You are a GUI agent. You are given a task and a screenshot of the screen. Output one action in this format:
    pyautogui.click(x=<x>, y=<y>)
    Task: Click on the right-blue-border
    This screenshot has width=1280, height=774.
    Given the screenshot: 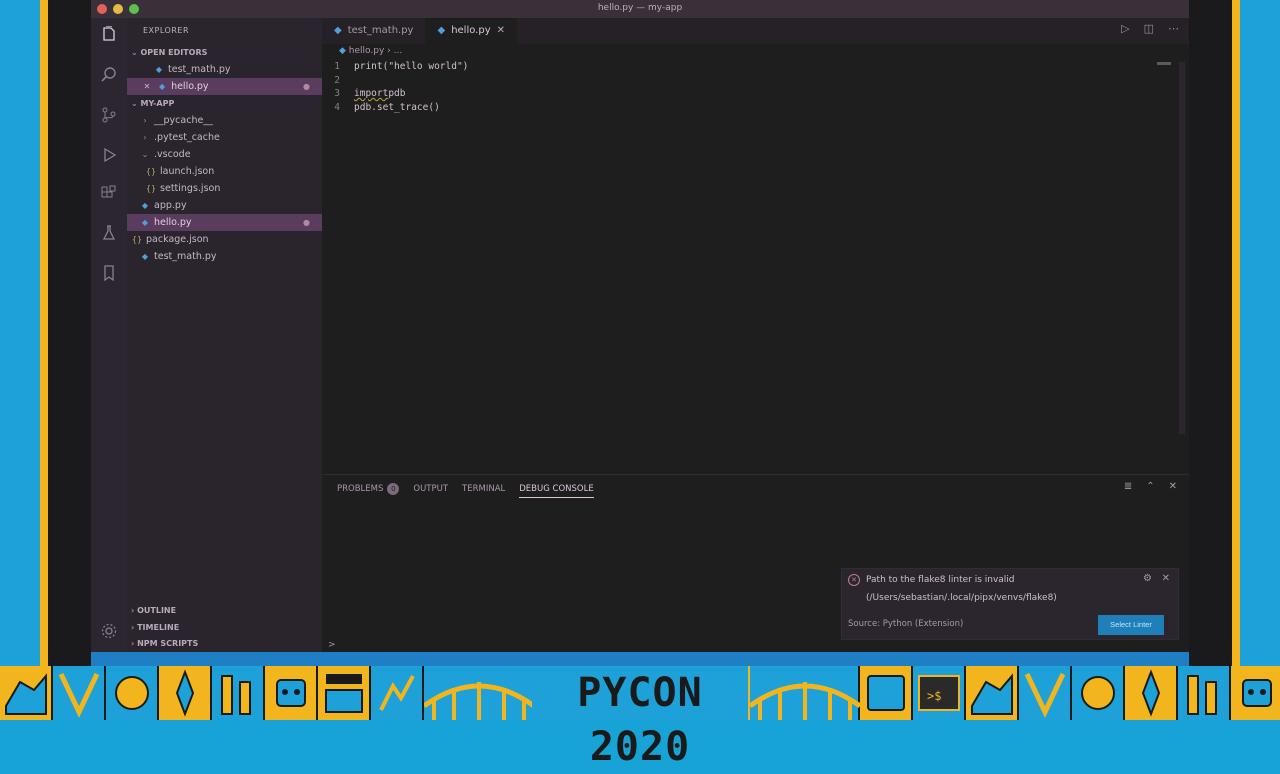 What is the action you would take?
    pyautogui.click(x=1260, y=333)
    